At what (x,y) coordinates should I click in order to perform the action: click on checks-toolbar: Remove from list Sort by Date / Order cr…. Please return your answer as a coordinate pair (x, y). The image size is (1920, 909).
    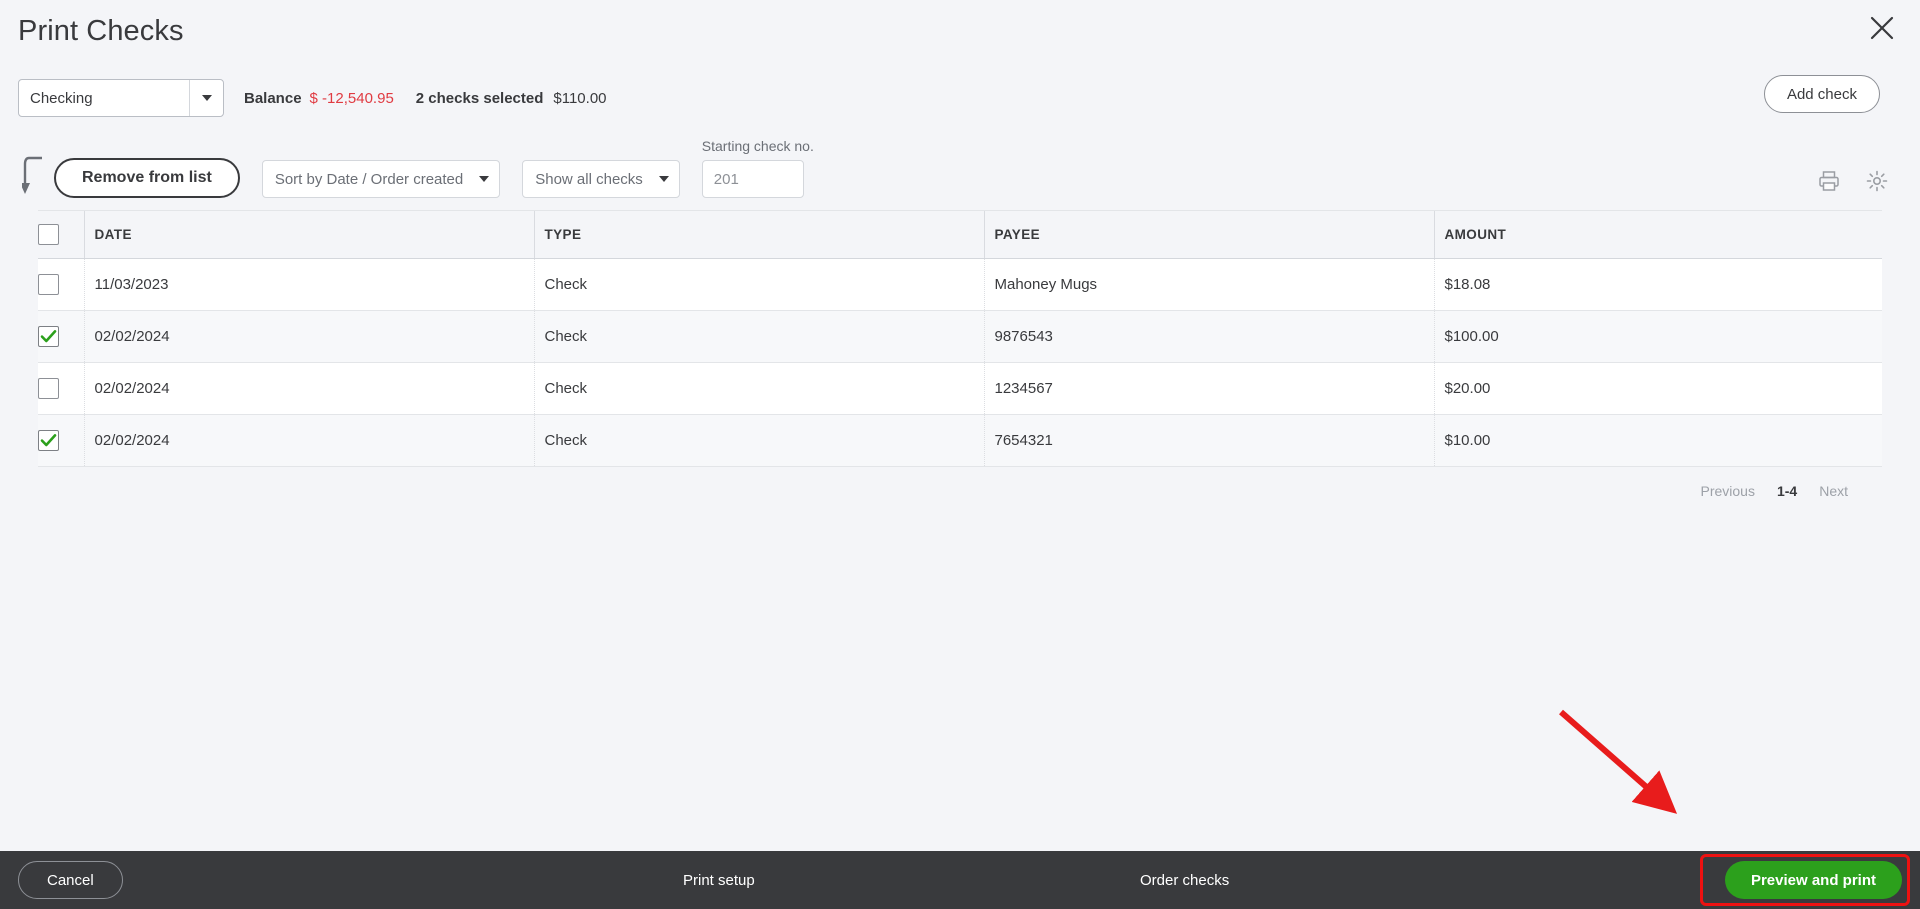
    Looking at the image, I should click on (960, 172).